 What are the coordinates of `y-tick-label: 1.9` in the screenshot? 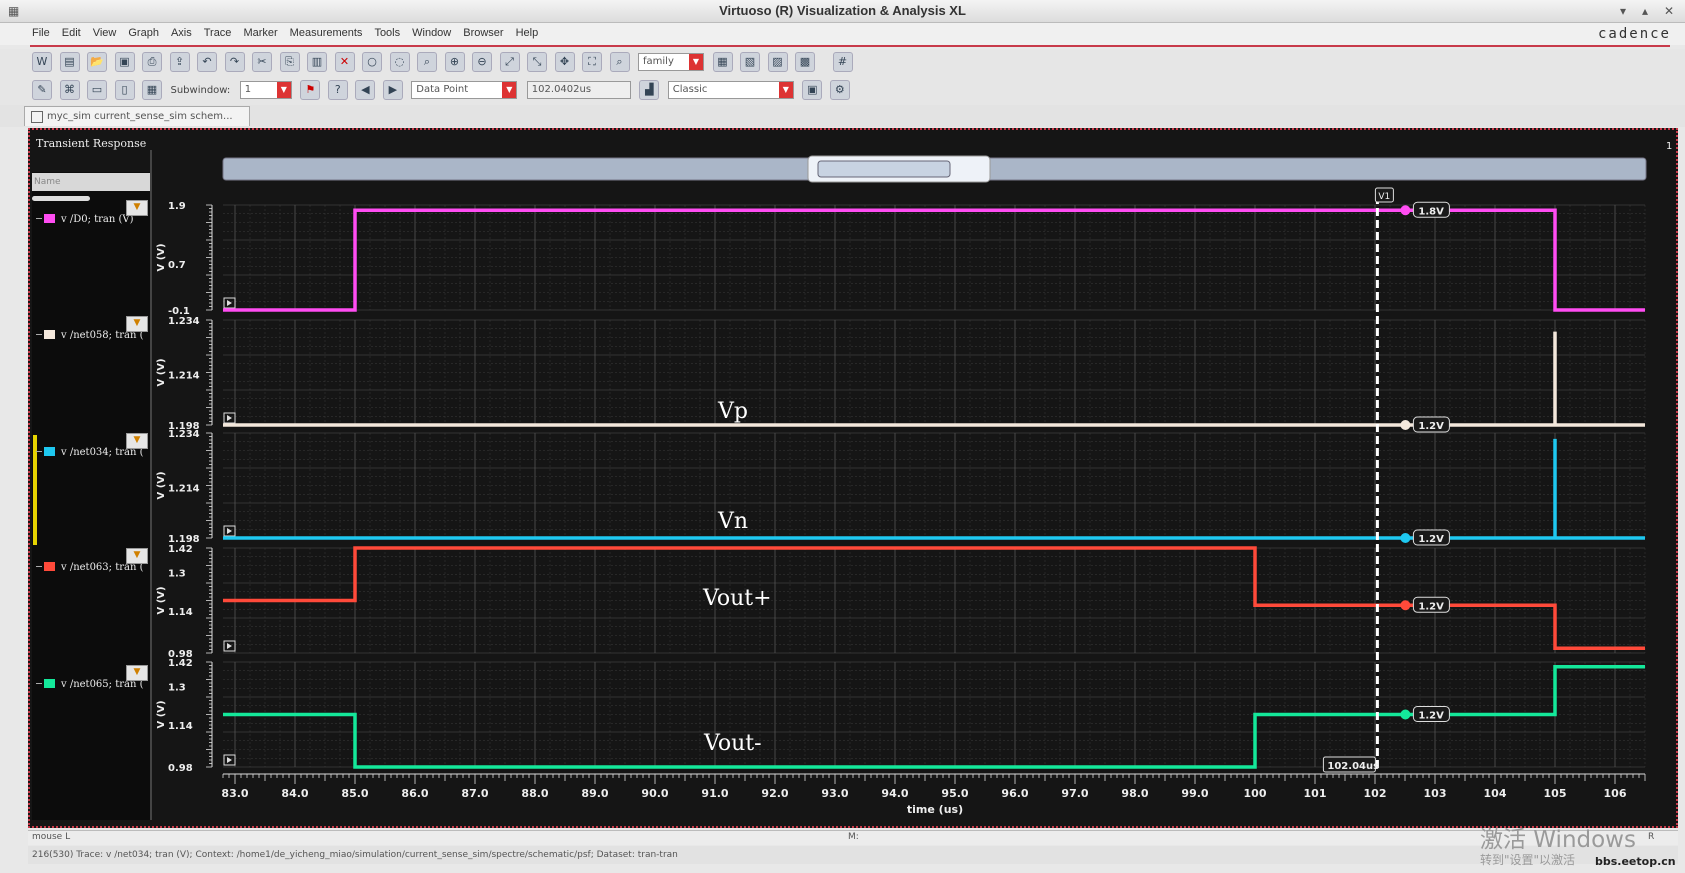 It's located at (177, 206).